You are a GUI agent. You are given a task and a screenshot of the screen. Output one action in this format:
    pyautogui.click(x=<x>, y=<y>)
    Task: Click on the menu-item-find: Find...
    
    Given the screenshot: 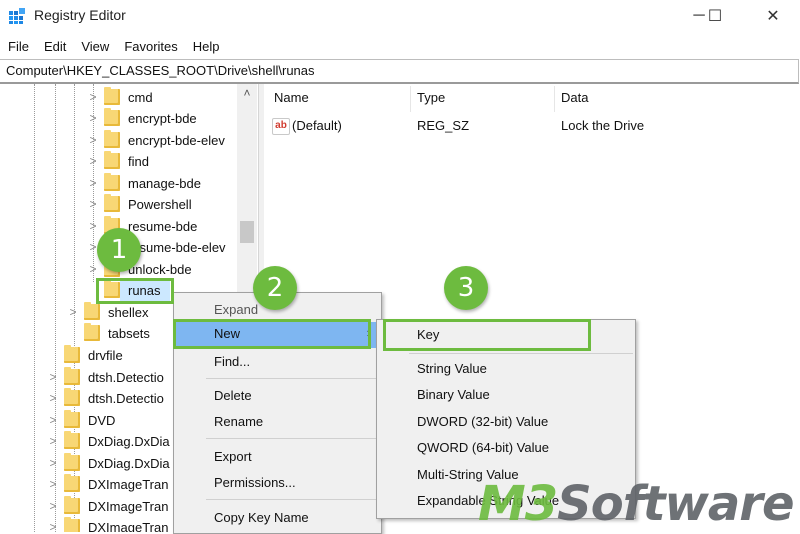 What is the action you would take?
    pyautogui.click(x=277, y=362)
    